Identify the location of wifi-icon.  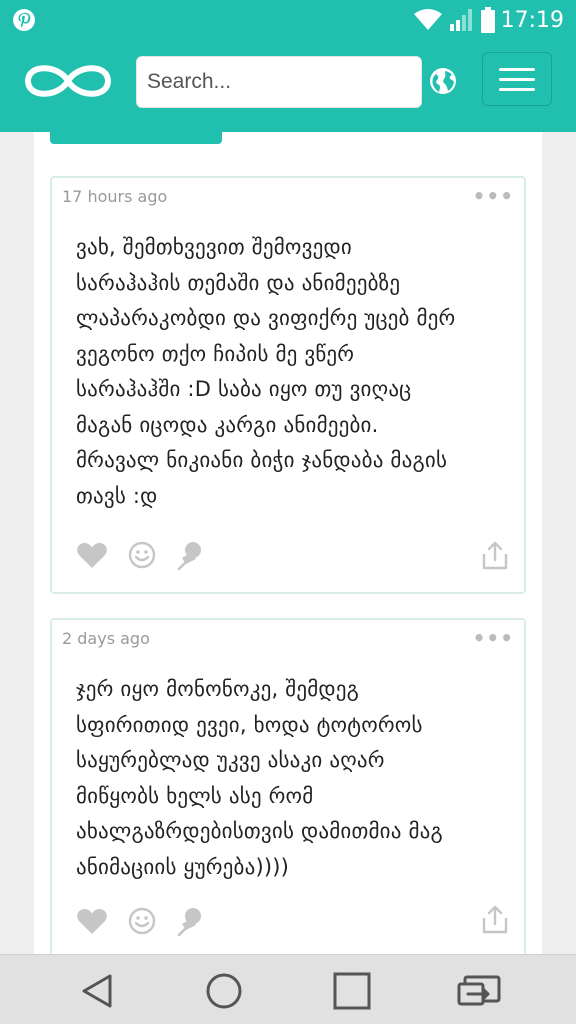
(427, 19).